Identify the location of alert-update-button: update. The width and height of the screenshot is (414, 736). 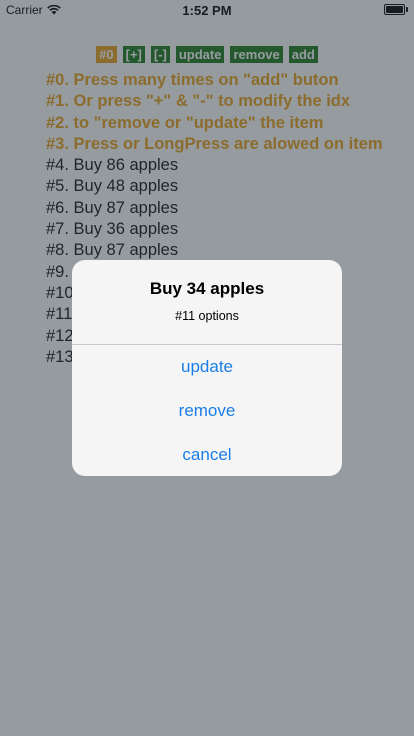
(207, 367).